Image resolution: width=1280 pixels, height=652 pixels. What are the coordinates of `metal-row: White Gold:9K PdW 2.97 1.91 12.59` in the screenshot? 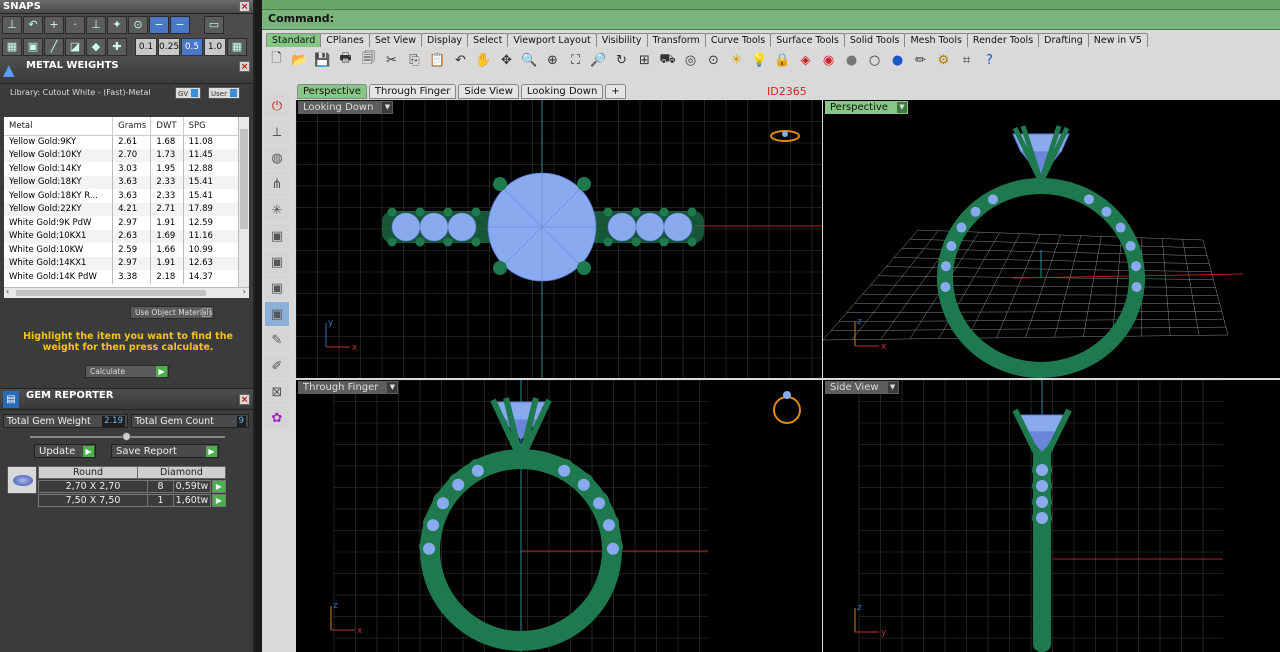 It's located at (121, 223).